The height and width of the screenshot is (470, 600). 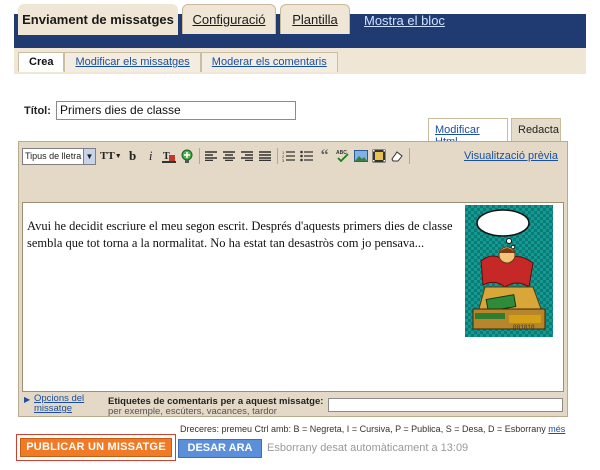 What do you see at coordinates (379, 156) in the screenshot?
I see `insert-video-icon` at bounding box center [379, 156].